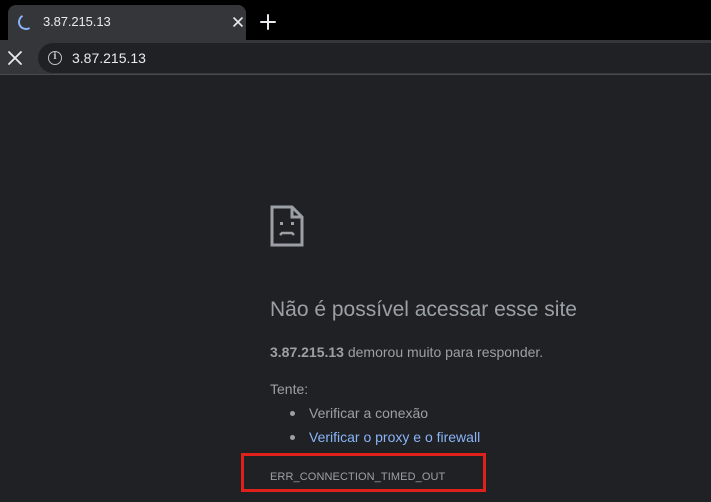  I want to click on browser-tab: 3.87.215.13, so click(127, 22).